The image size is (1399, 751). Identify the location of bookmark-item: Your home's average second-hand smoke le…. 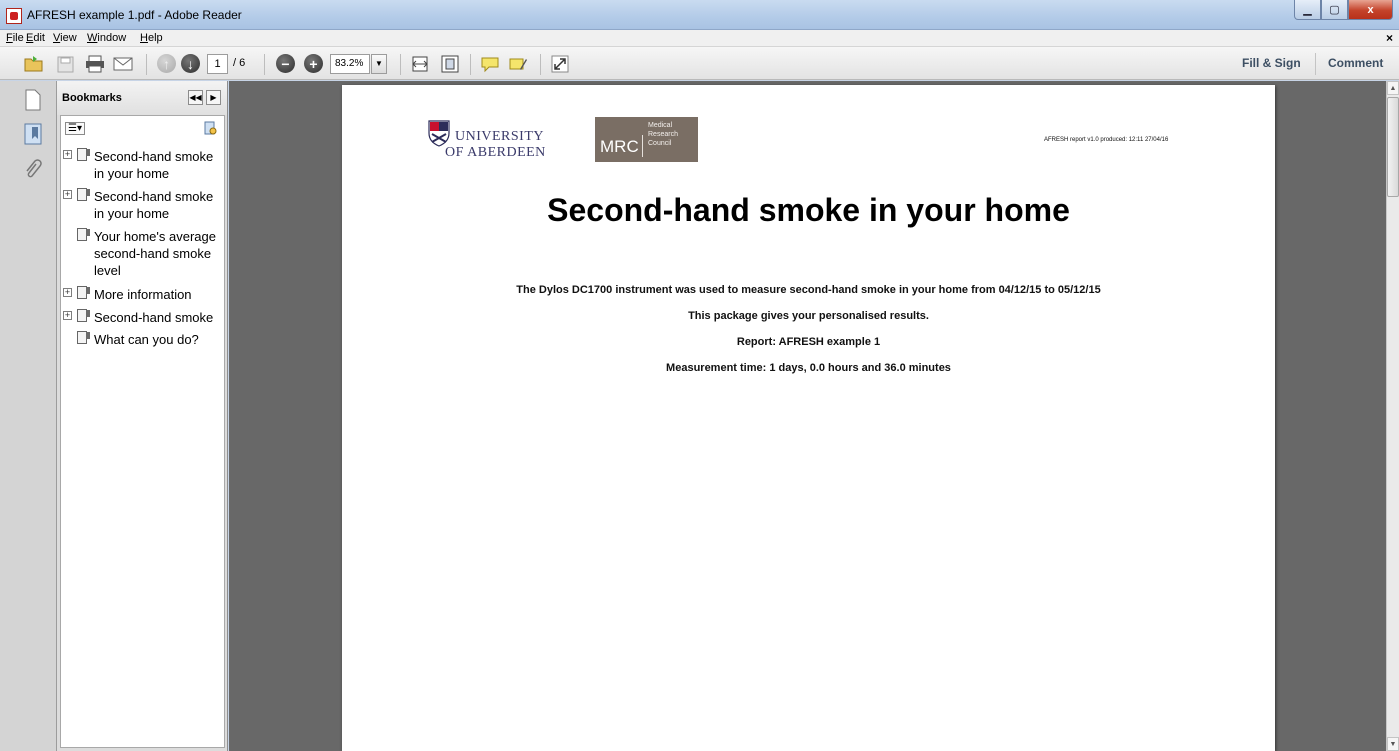
(143, 255).